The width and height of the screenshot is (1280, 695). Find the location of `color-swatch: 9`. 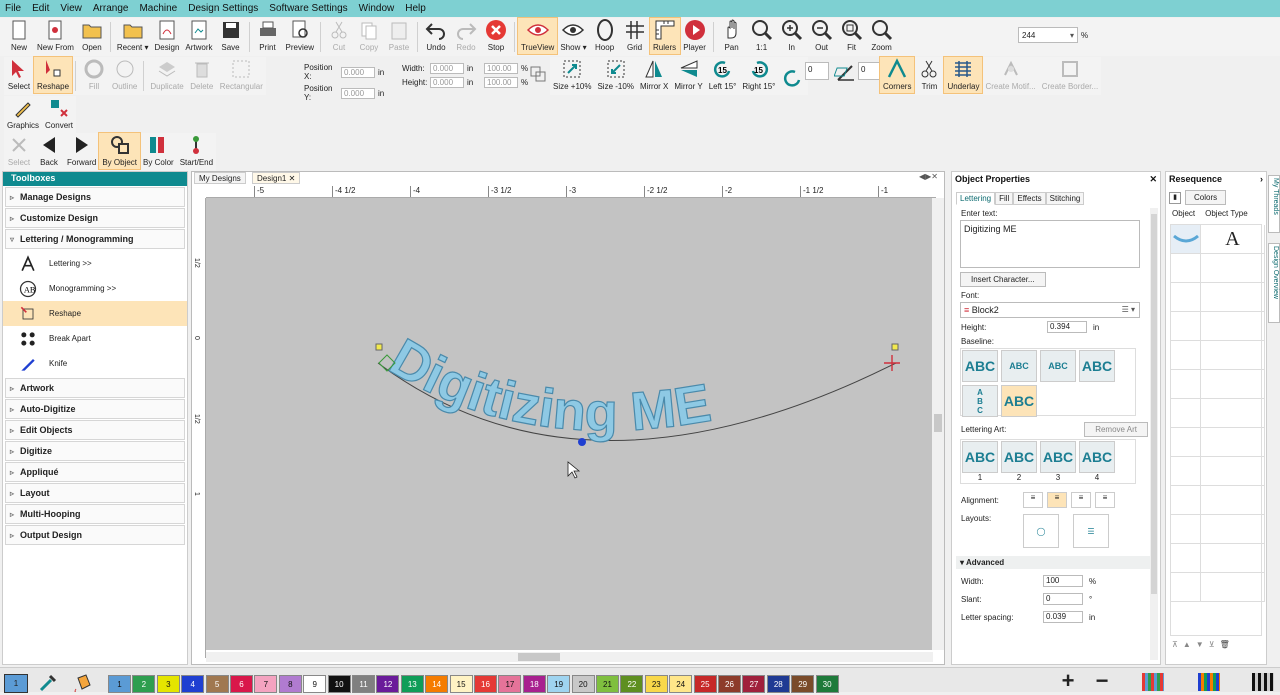

color-swatch: 9 is located at coordinates (315, 684).